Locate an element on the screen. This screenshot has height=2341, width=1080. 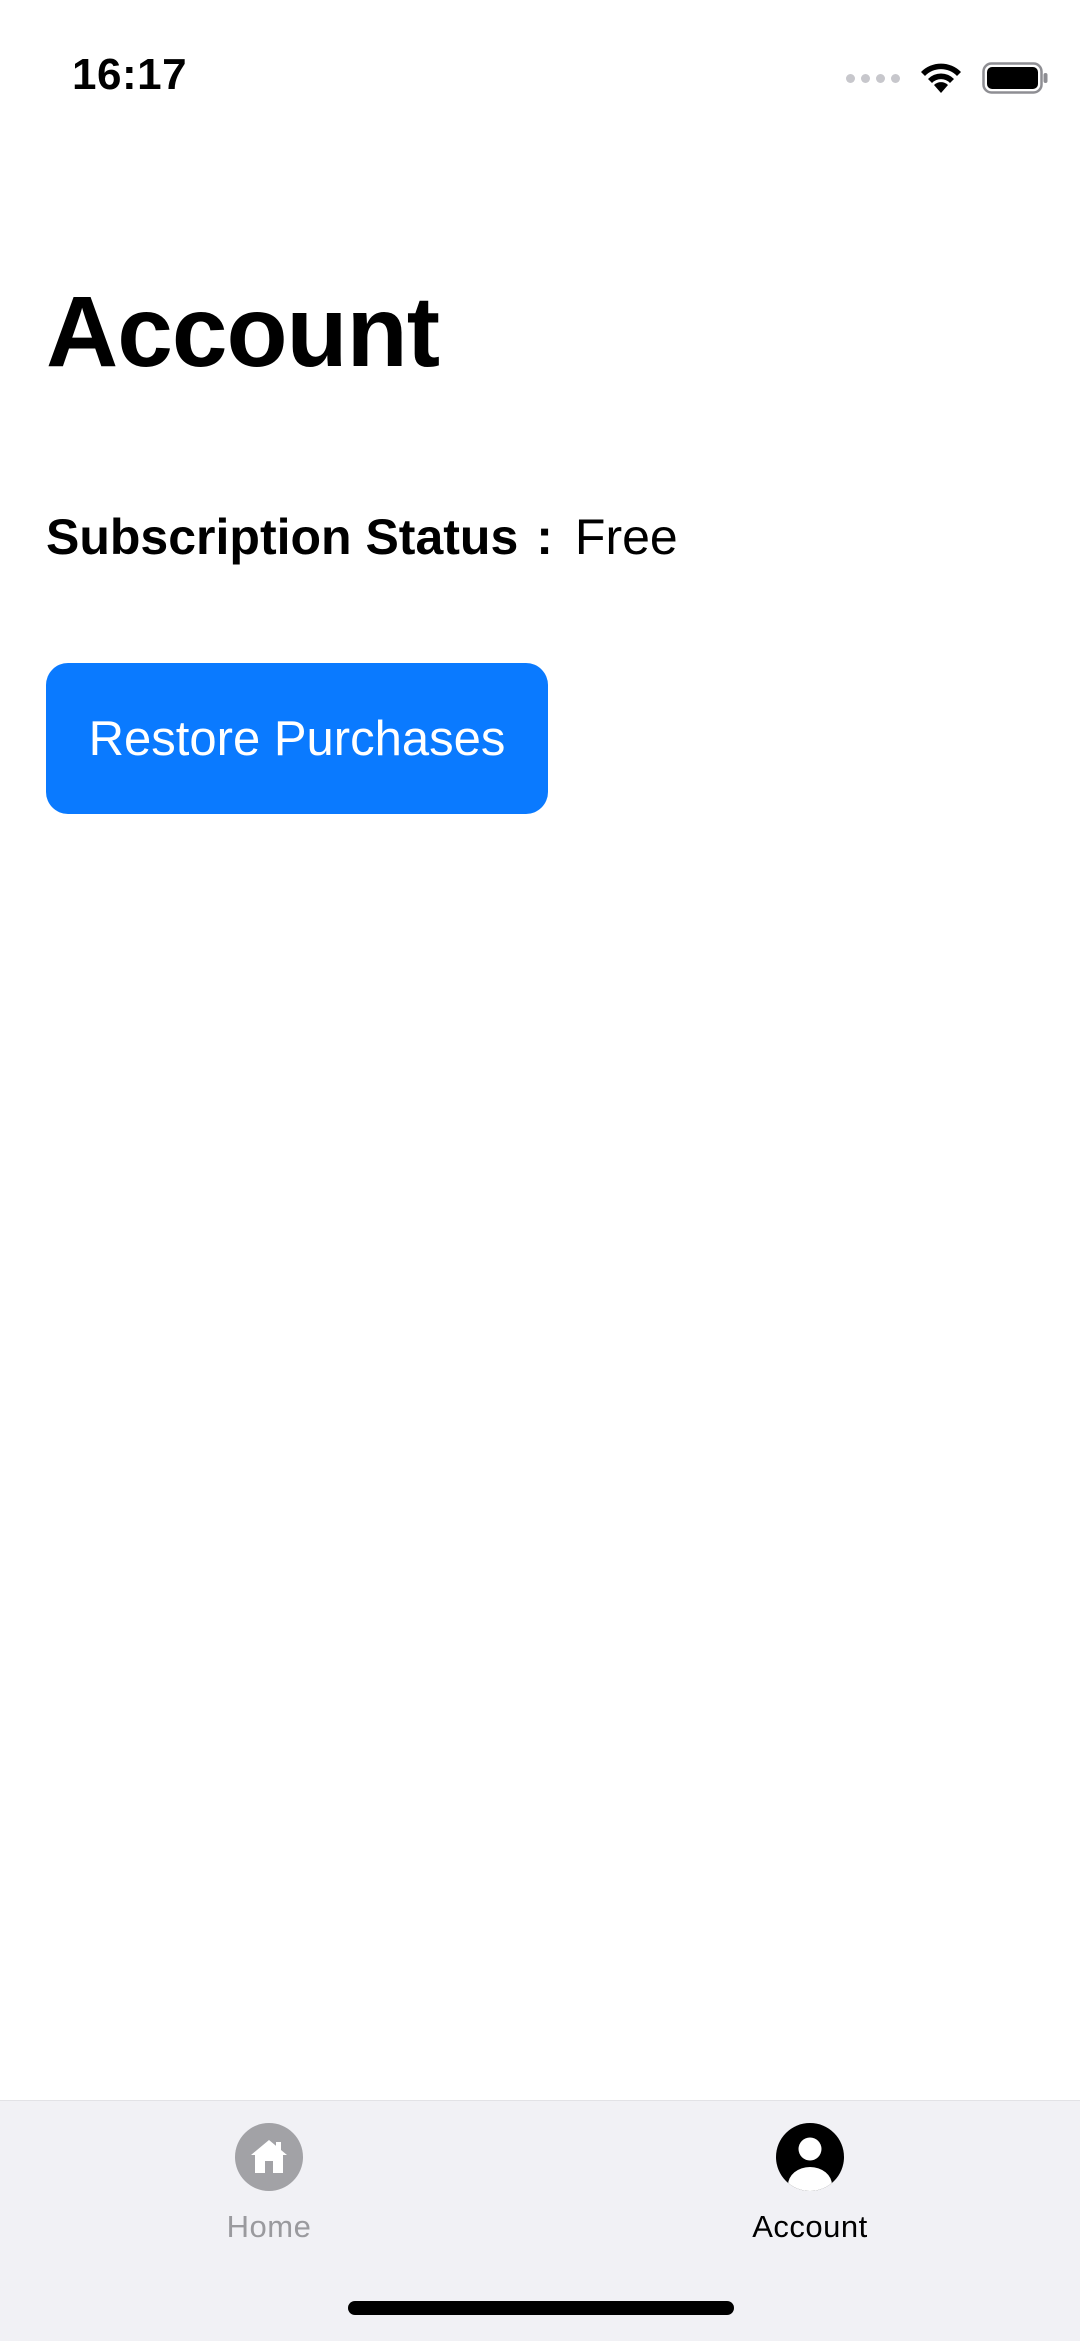
restore-purchases-button: Restore Purchases is located at coordinates (297, 738).